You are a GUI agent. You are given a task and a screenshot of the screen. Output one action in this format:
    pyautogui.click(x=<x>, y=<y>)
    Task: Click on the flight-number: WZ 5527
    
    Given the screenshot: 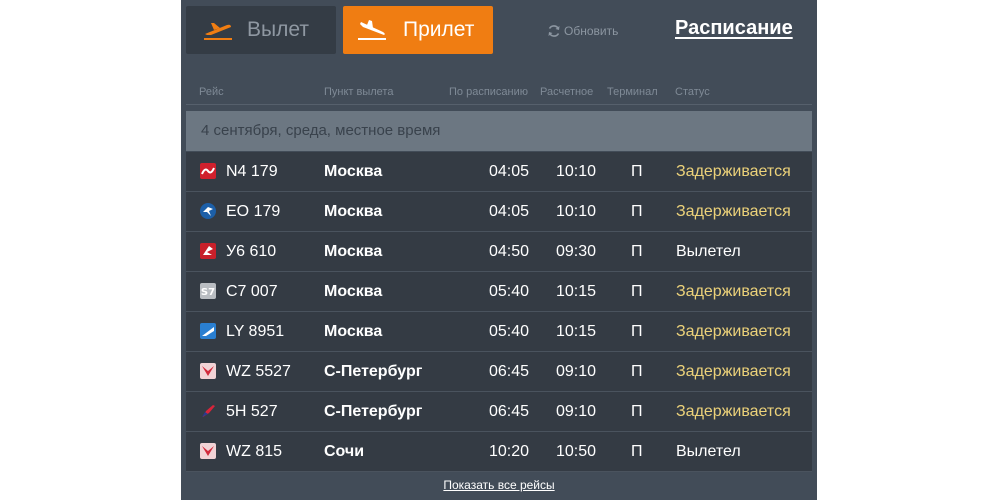 What is the action you would take?
    pyautogui.click(x=258, y=371)
    